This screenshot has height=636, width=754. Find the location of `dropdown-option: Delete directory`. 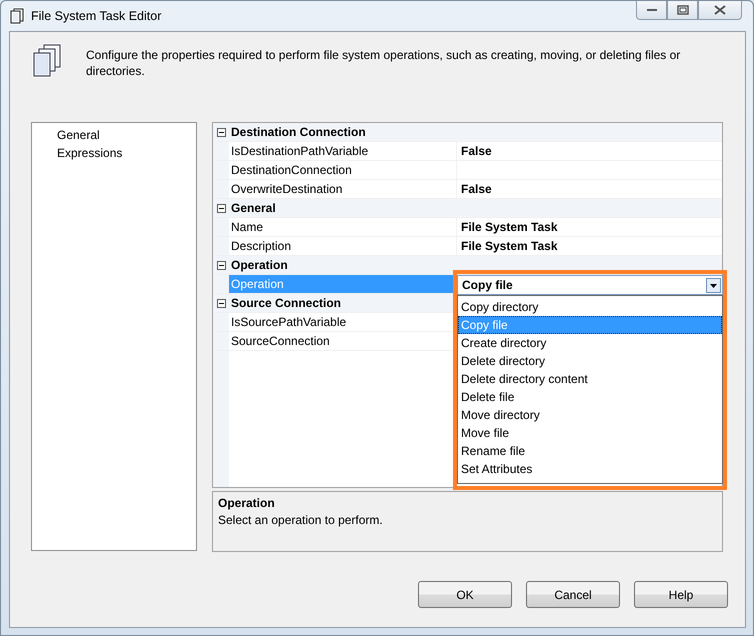

dropdown-option: Delete directory is located at coordinates (590, 361).